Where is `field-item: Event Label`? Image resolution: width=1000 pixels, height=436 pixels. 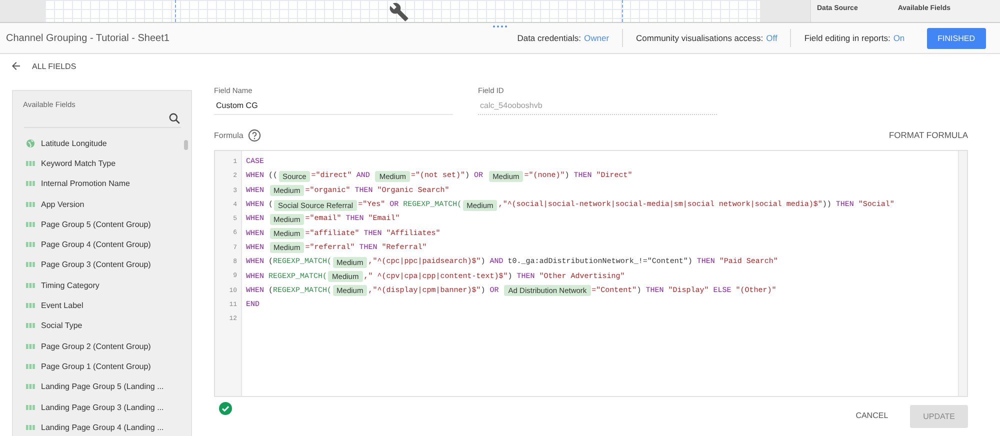 field-item: Event Label is located at coordinates (102, 305).